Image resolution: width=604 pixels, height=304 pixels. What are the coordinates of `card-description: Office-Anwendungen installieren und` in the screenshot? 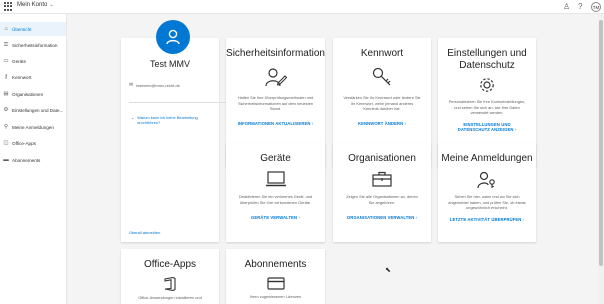 It's located at (170, 297).